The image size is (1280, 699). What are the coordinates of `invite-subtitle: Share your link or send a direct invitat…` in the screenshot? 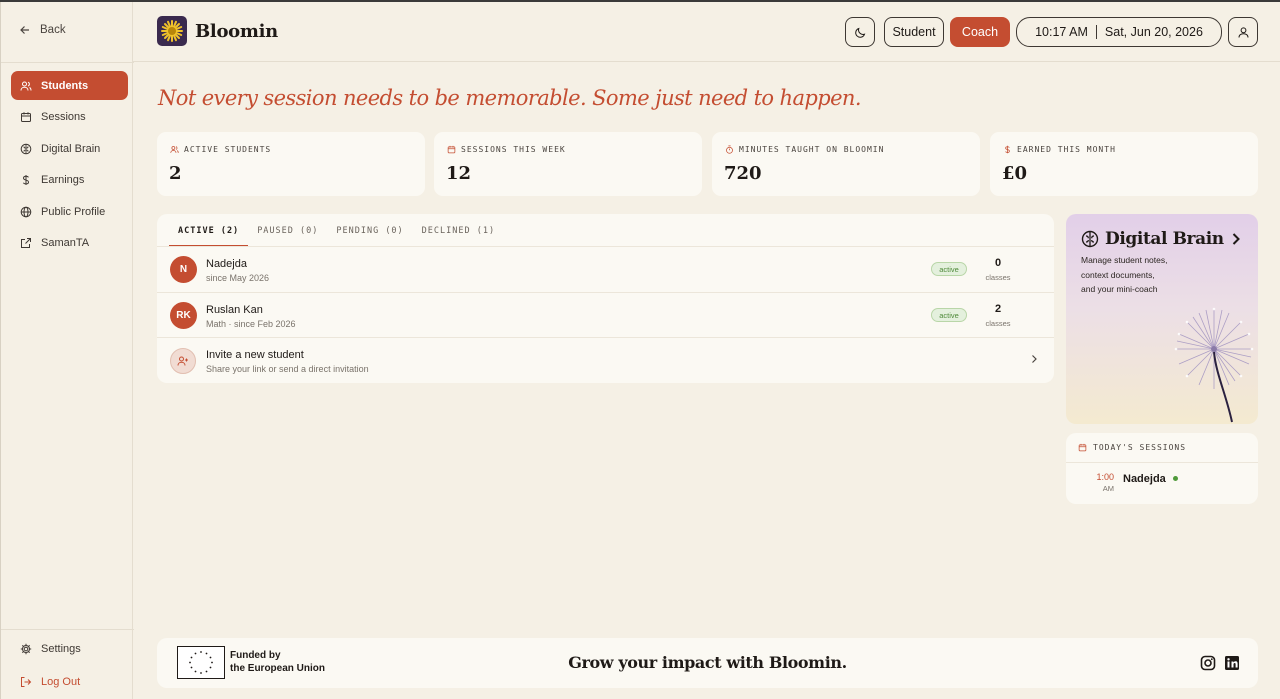 It's located at (287, 369).